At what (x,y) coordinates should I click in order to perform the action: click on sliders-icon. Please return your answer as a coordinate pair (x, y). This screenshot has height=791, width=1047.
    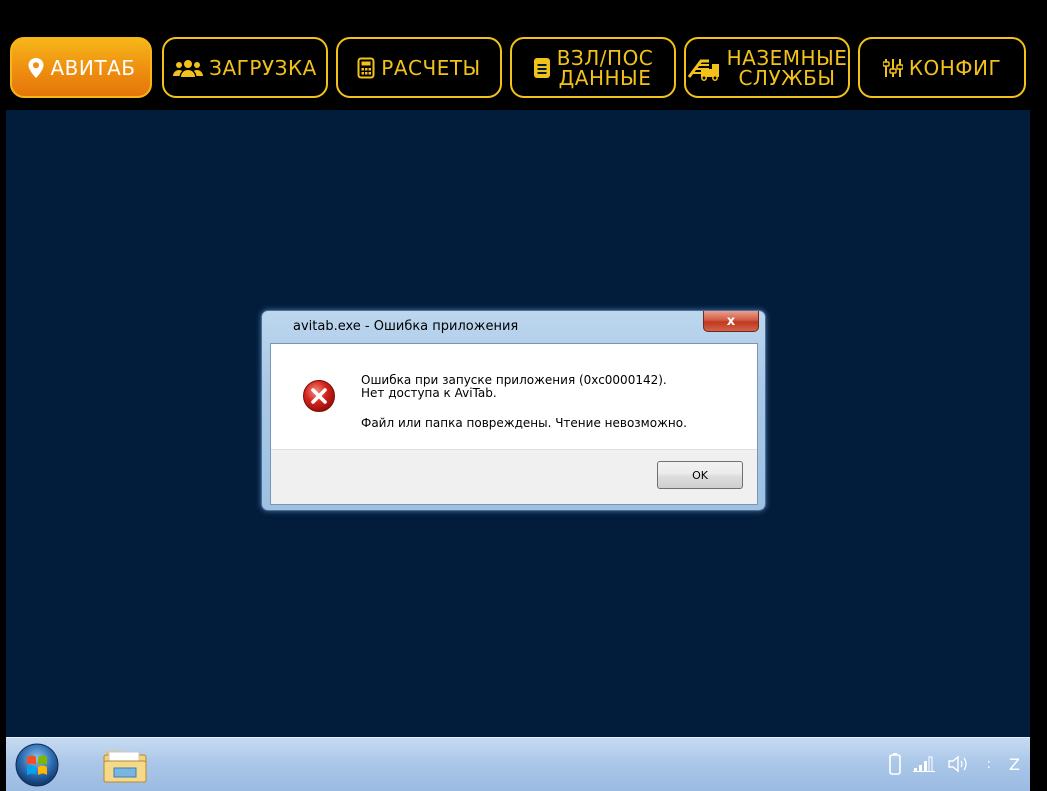
    Looking at the image, I should click on (892, 67).